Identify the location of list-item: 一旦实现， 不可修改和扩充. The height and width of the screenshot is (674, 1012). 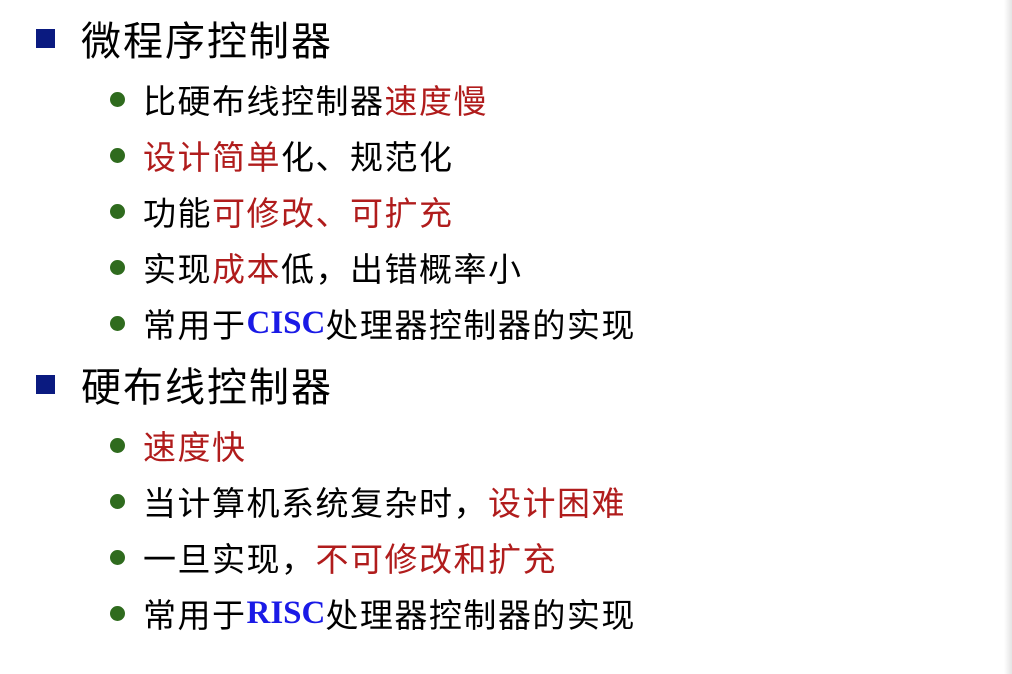
(333, 557).